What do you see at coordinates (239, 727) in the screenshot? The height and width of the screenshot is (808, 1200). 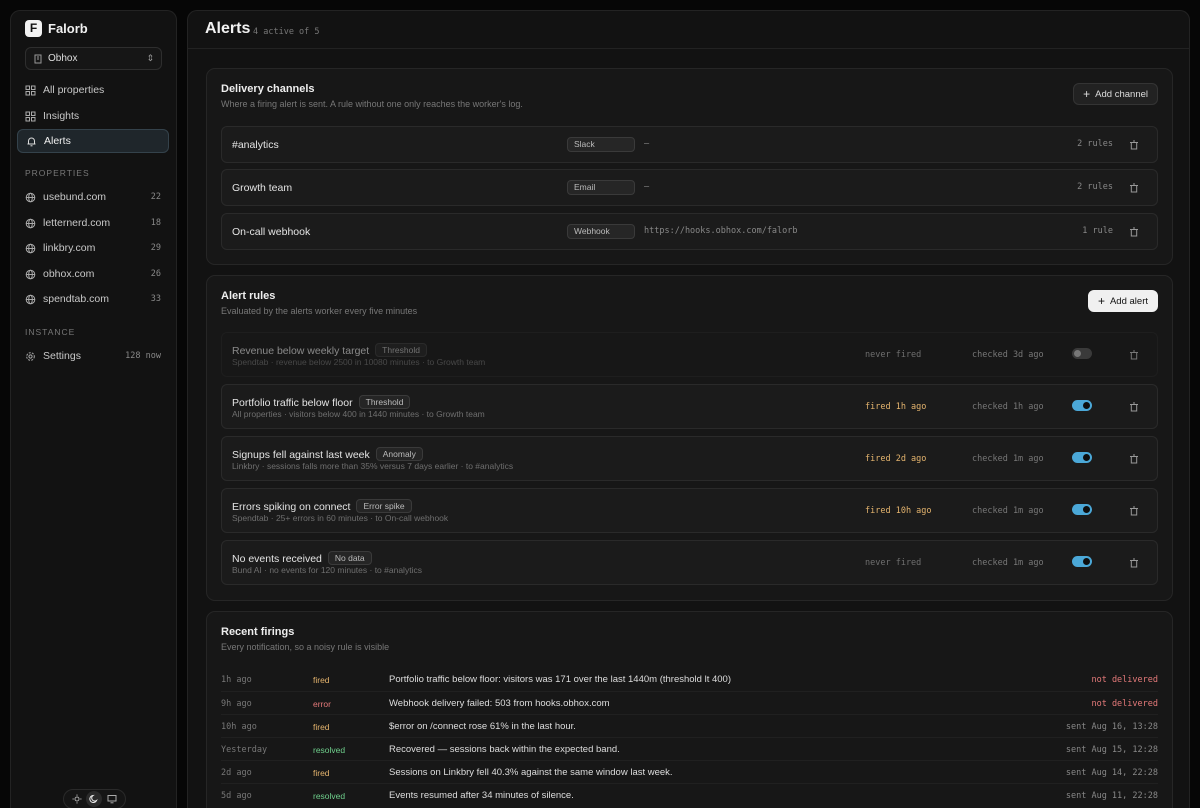 I see `firing-when: 10h ago` at bounding box center [239, 727].